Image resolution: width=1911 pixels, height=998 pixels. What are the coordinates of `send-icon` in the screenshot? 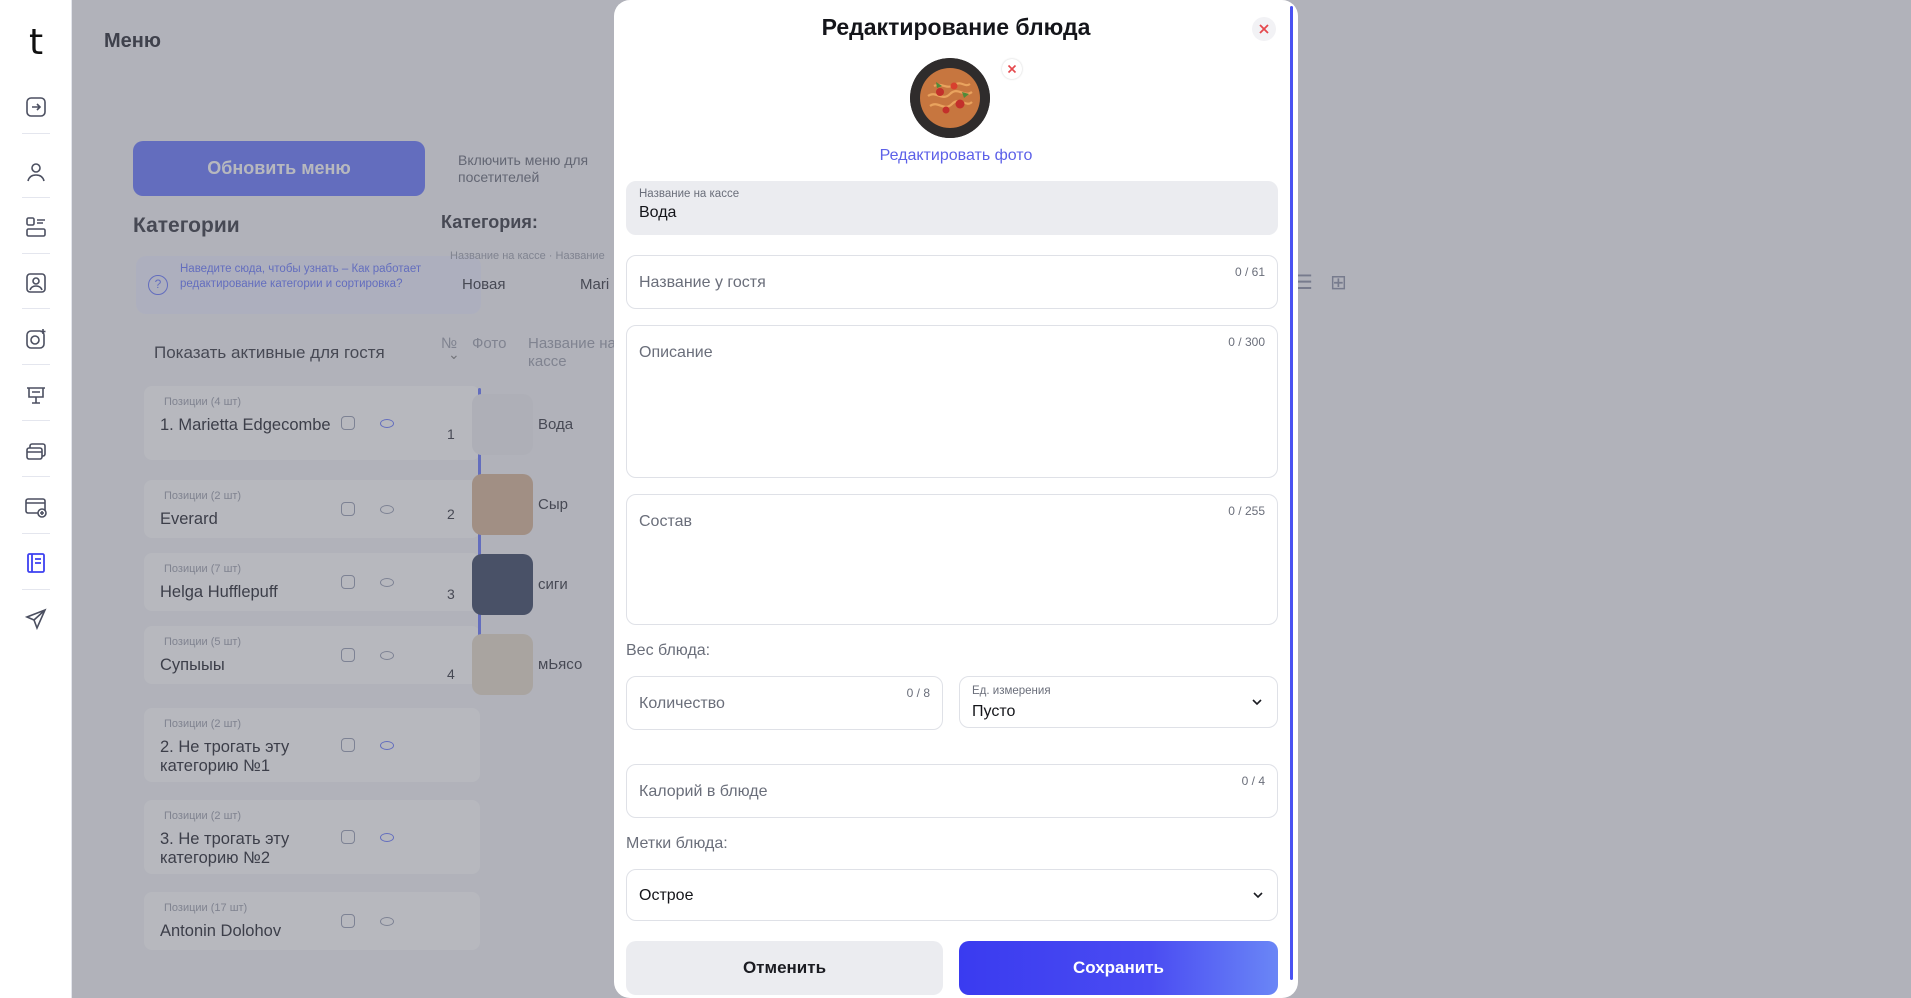 It's located at (36, 619).